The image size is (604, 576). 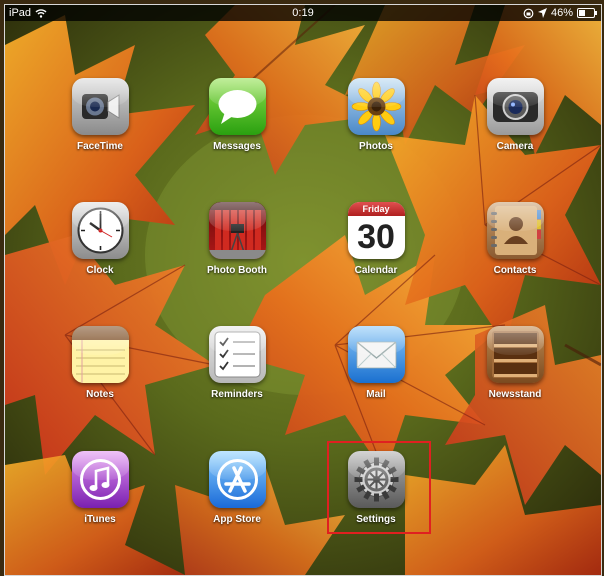 What do you see at coordinates (515, 354) in the screenshot?
I see `newsstand-icon` at bounding box center [515, 354].